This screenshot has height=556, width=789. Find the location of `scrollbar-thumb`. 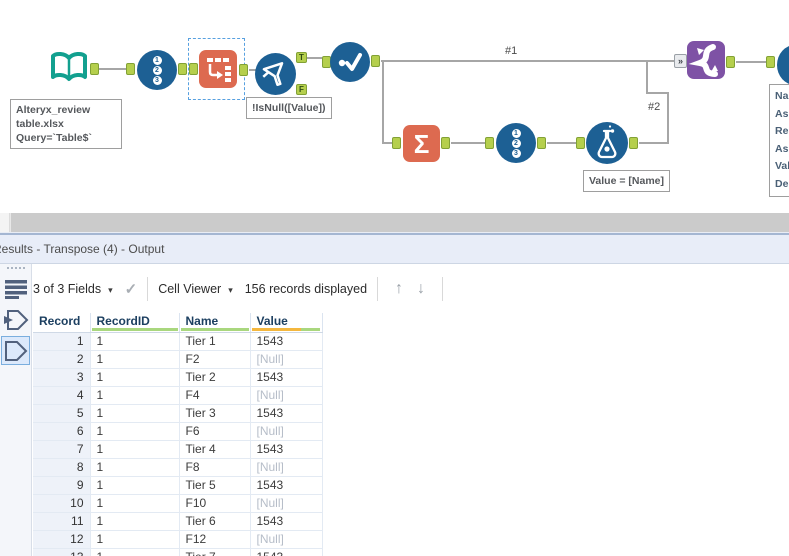

scrollbar-thumb is located at coordinates (400, 222).